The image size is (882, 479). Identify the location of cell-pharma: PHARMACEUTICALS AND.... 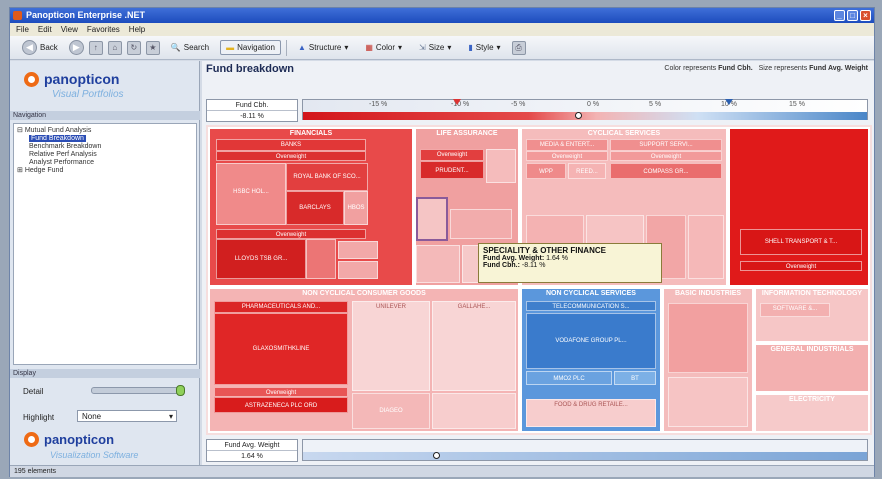
(281, 307).